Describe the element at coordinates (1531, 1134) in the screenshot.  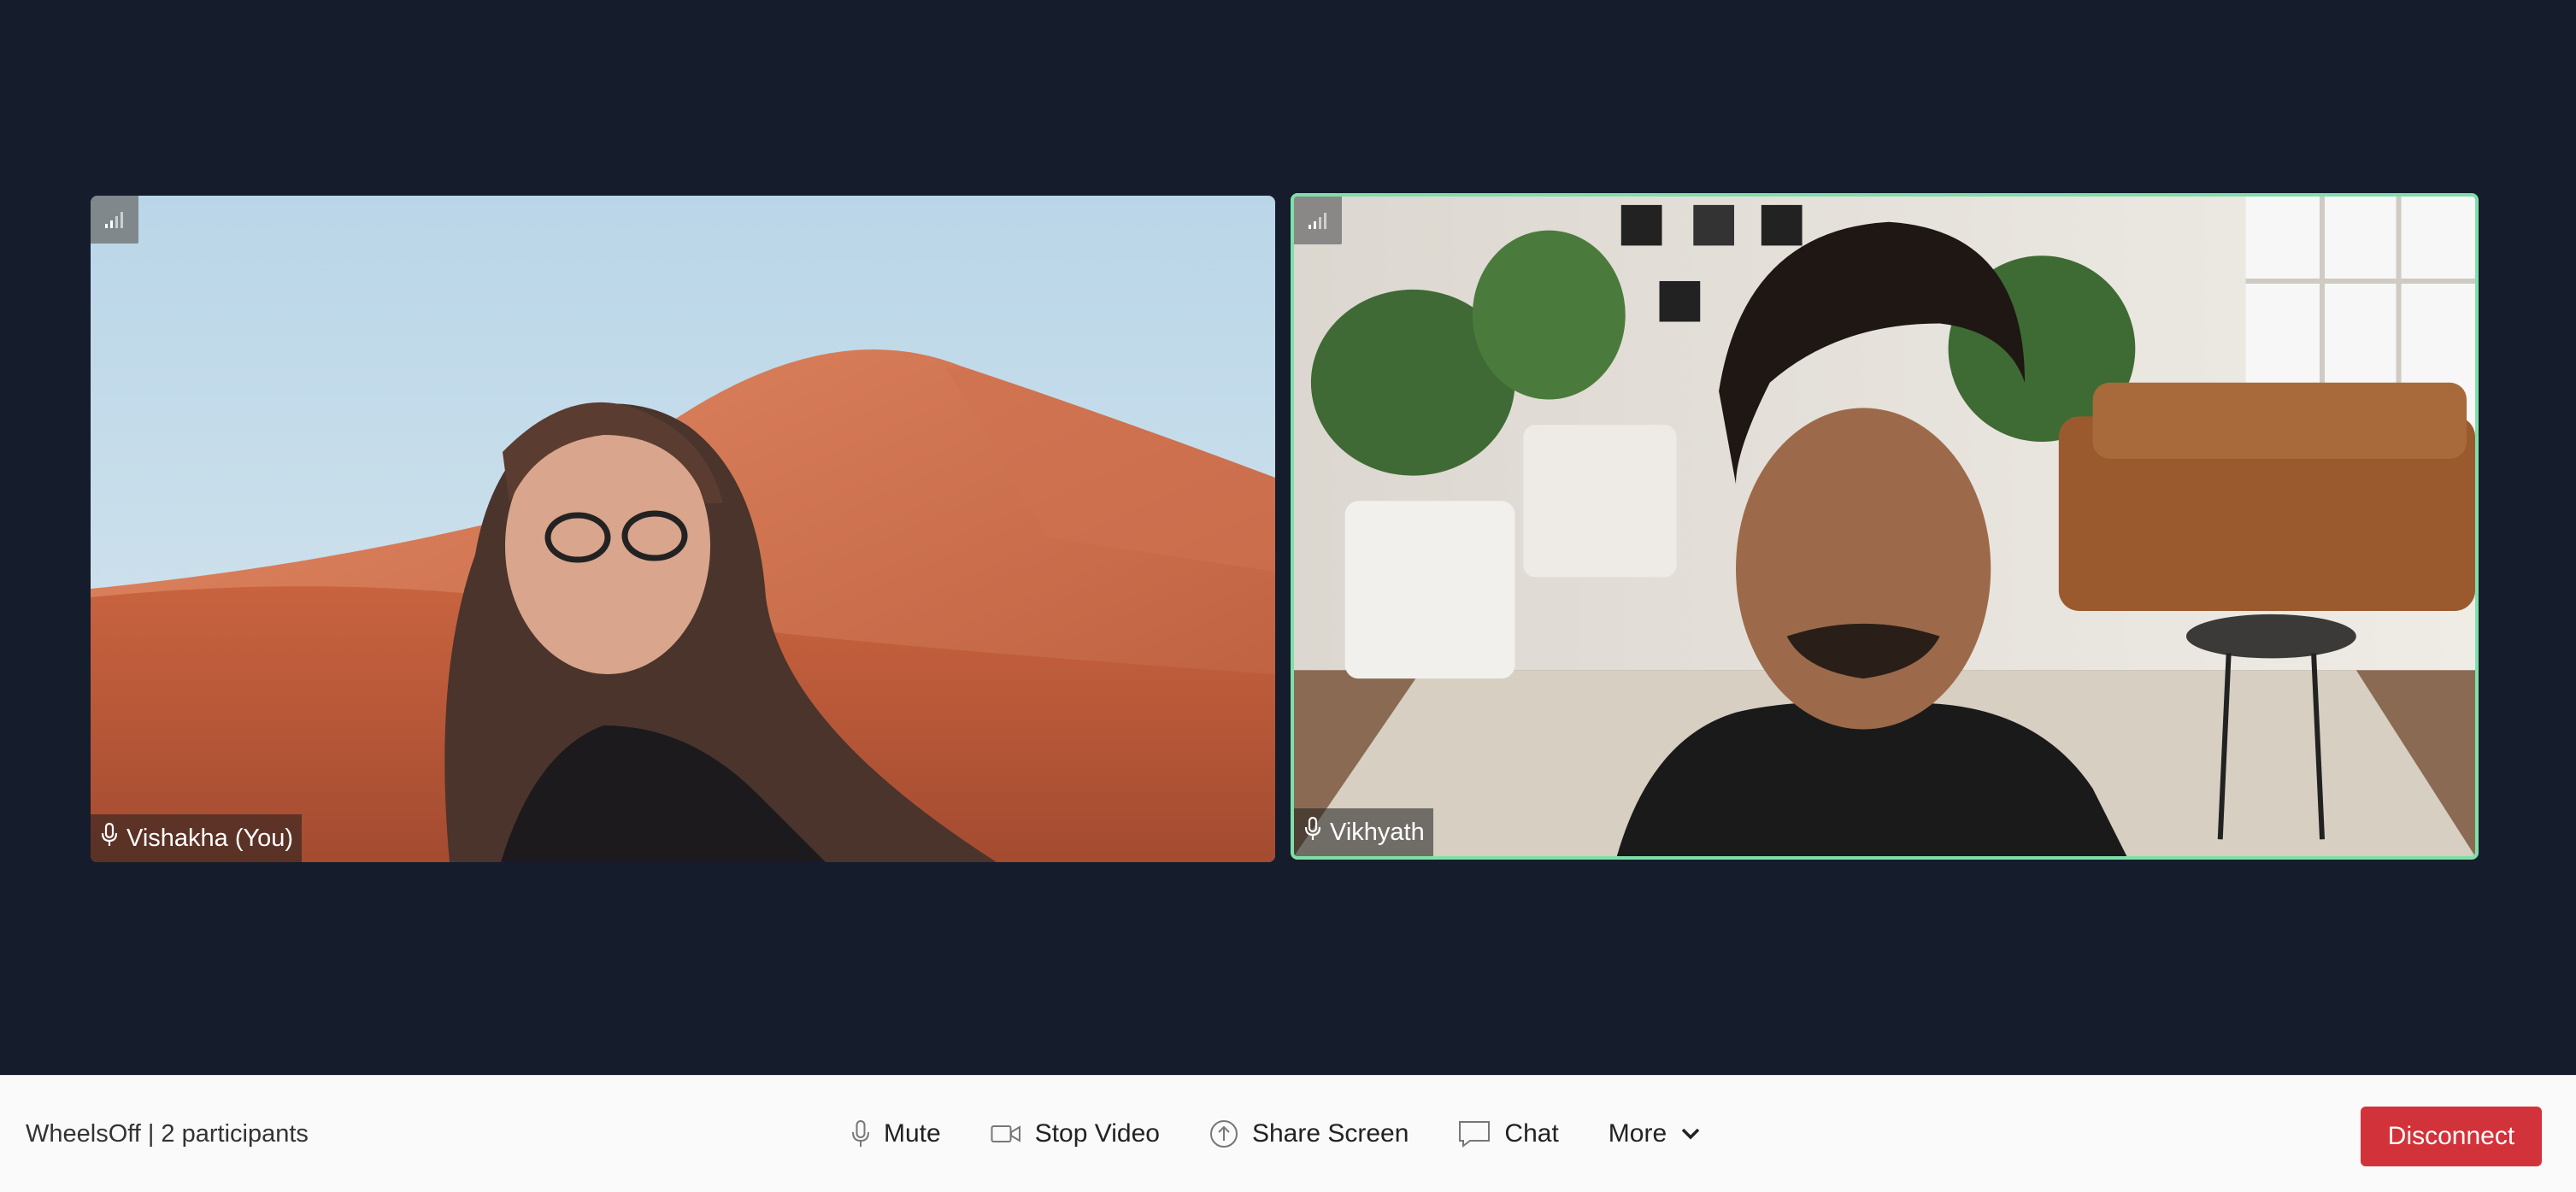
I see `chat-label: Chat` at that location.